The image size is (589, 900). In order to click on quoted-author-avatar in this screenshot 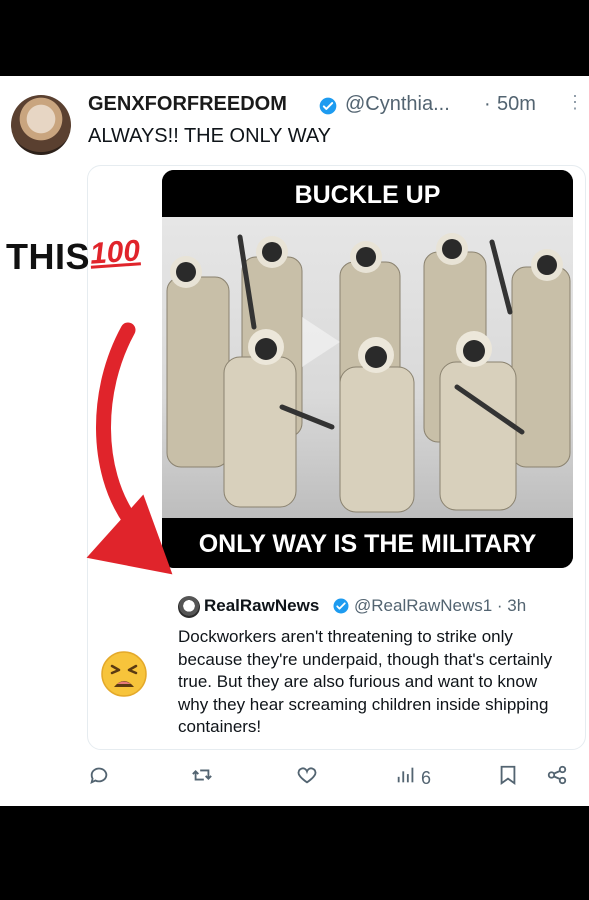, I will do `click(189, 607)`.